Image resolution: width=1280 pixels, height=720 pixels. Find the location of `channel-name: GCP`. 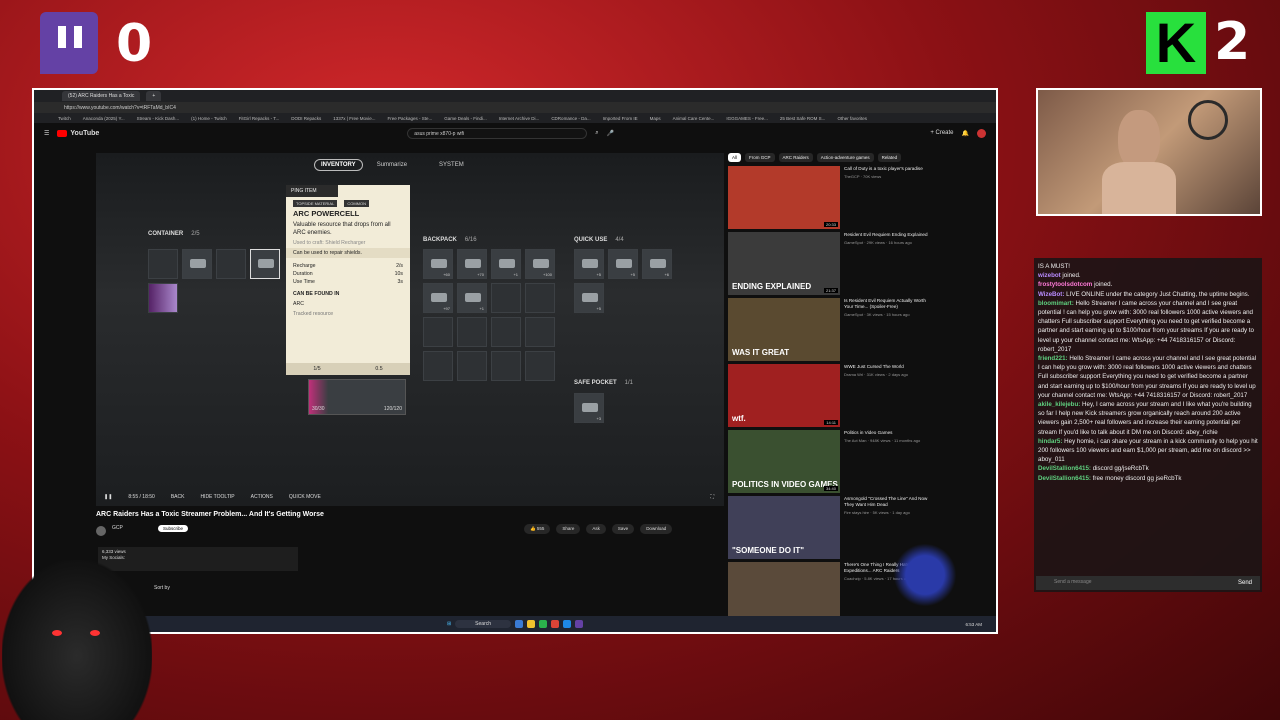

channel-name: GCP is located at coordinates (117, 528).